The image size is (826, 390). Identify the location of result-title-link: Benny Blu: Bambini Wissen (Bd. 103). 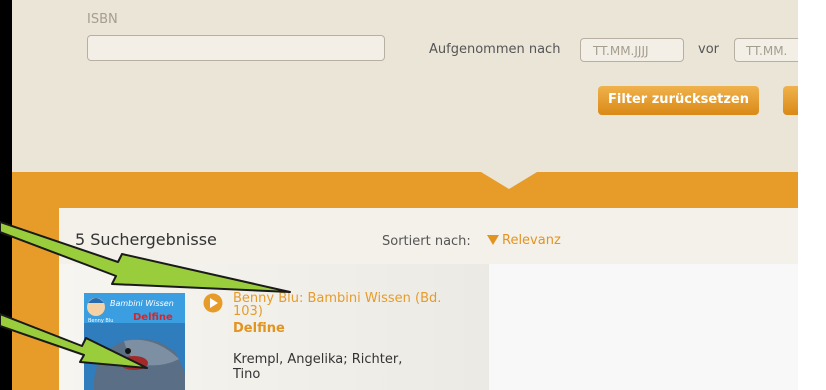
(353, 305).